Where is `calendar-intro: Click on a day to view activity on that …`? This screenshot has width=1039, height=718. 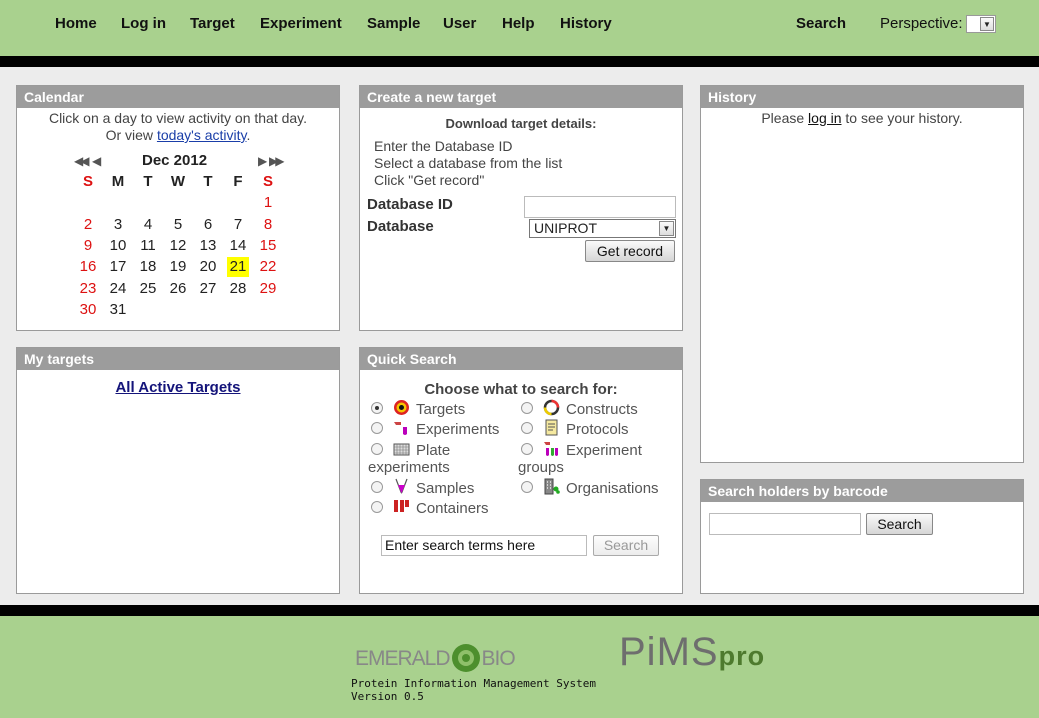 calendar-intro: Click on a day to view activity on that … is located at coordinates (178, 127).